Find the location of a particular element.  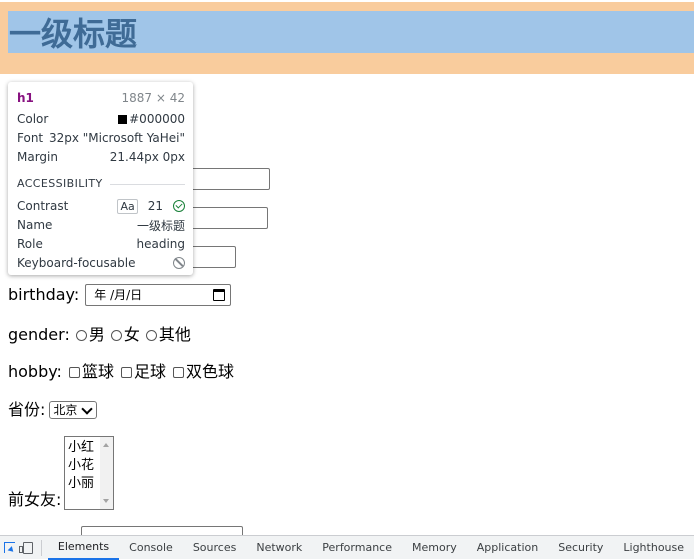

margin-overlay-left is located at coordinates (4, 32).